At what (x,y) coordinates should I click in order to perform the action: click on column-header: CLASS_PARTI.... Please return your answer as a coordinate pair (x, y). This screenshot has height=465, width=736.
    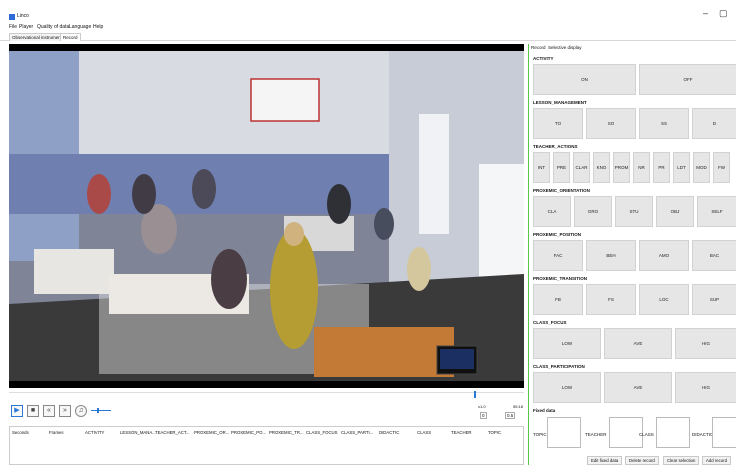
    Looking at the image, I should click on (357, 432).